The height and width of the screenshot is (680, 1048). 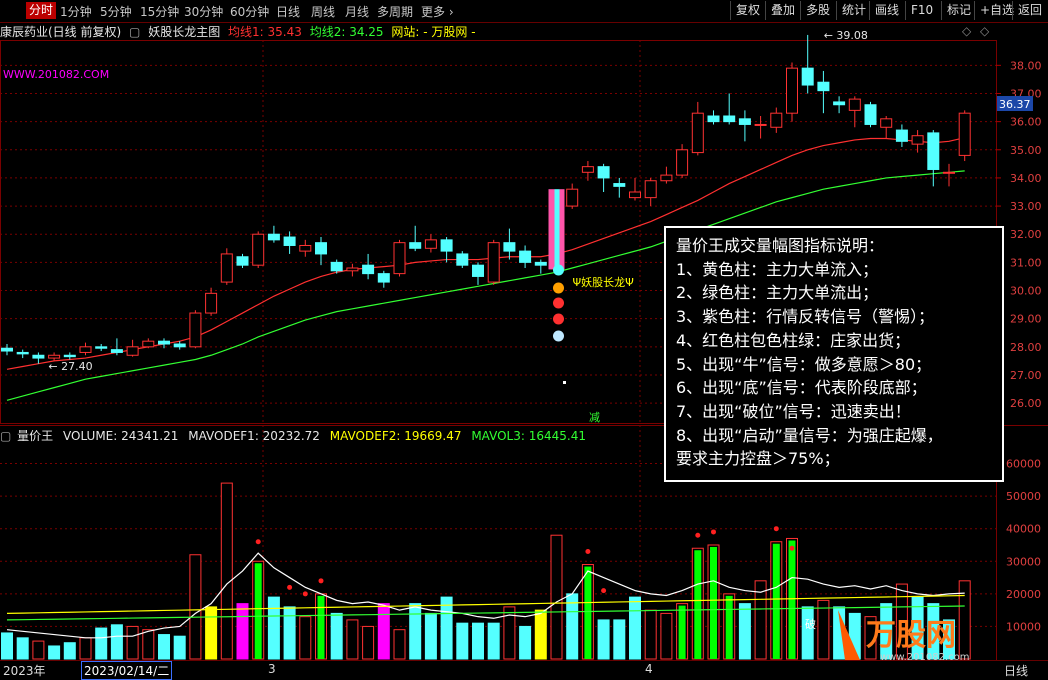 I want to click on tab-period-6: 日线, so click(x=288, y=11).